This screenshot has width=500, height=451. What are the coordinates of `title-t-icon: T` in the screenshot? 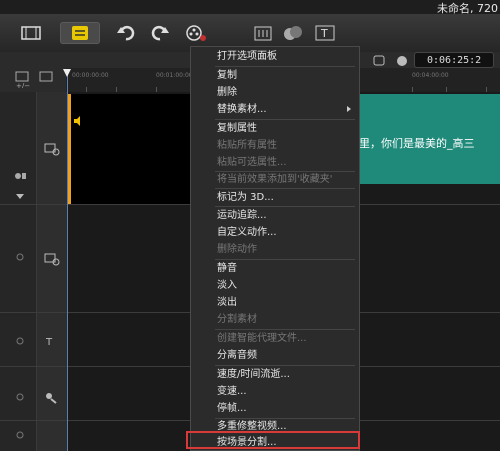 It's located at (325, 33).